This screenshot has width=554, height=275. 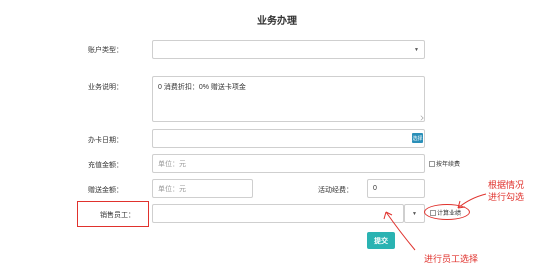 What do you see at coordinates (506, 197) in the screenshot?
I see `check-annotation-line2: 进行勾选` at bounding box center [506, 197].